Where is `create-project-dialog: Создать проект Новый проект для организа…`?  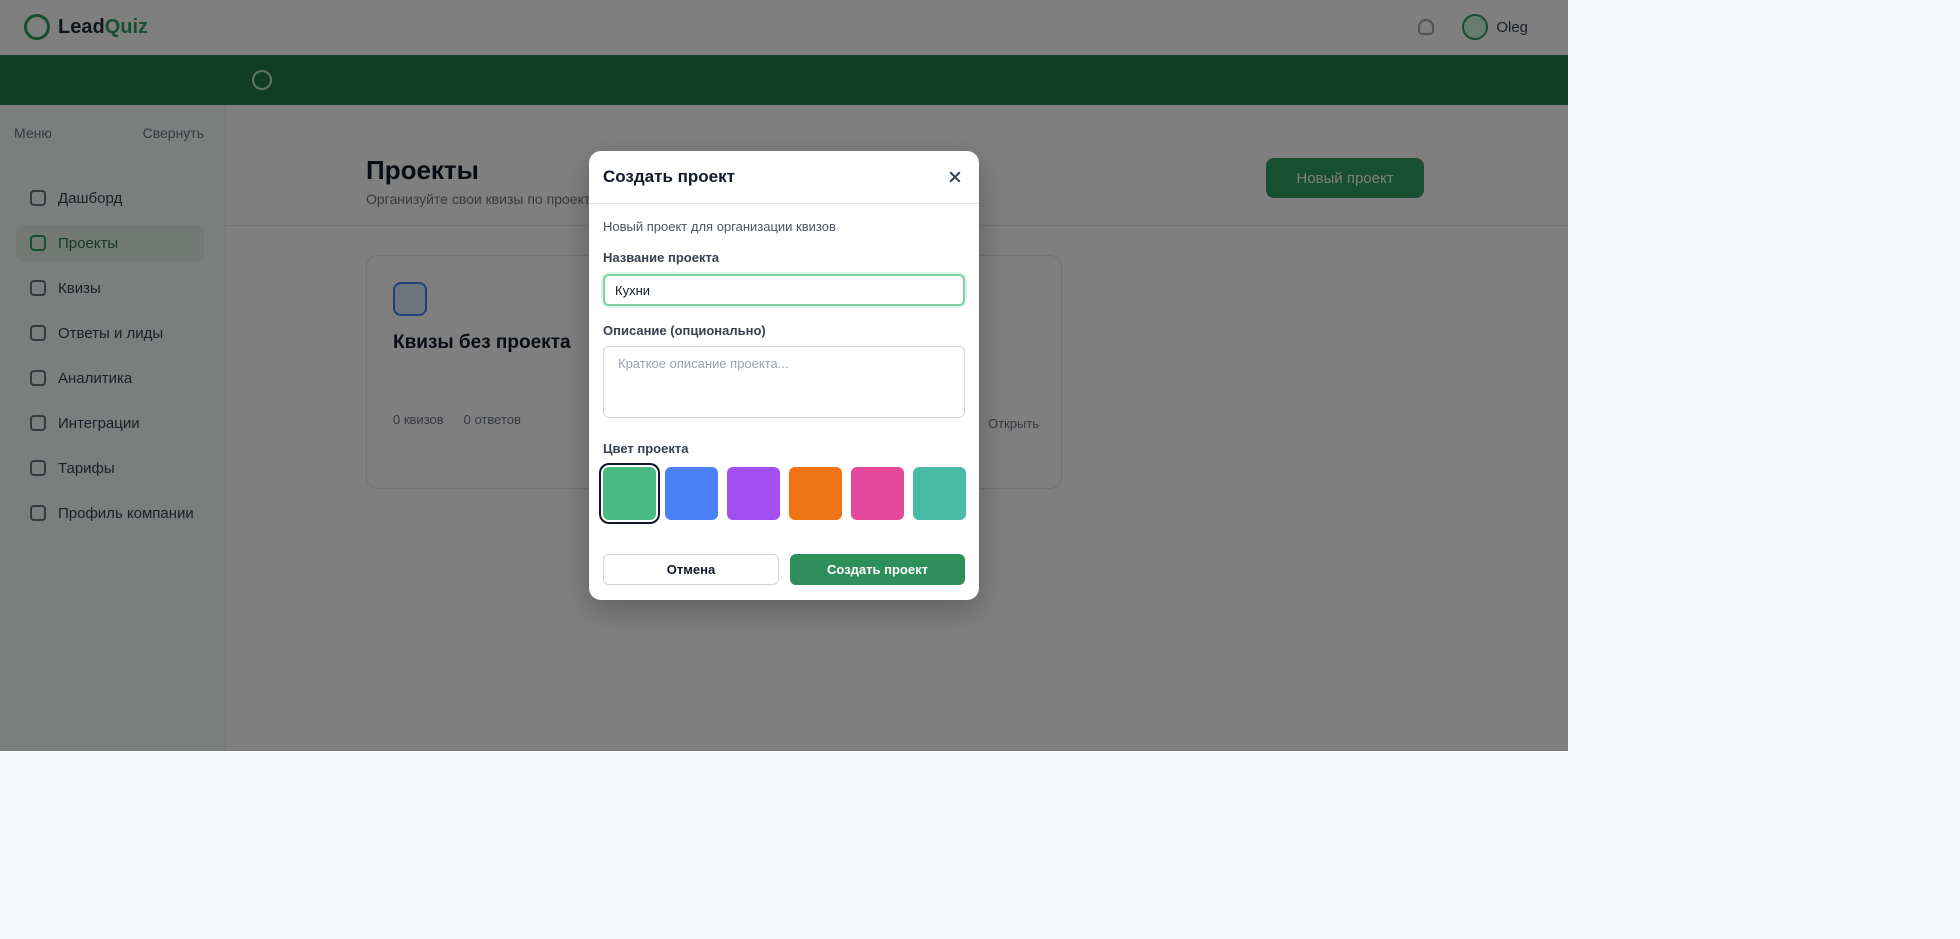
create-project-dialog: Создать проект Новый проект для организа… is located at coordinates (784, 375).